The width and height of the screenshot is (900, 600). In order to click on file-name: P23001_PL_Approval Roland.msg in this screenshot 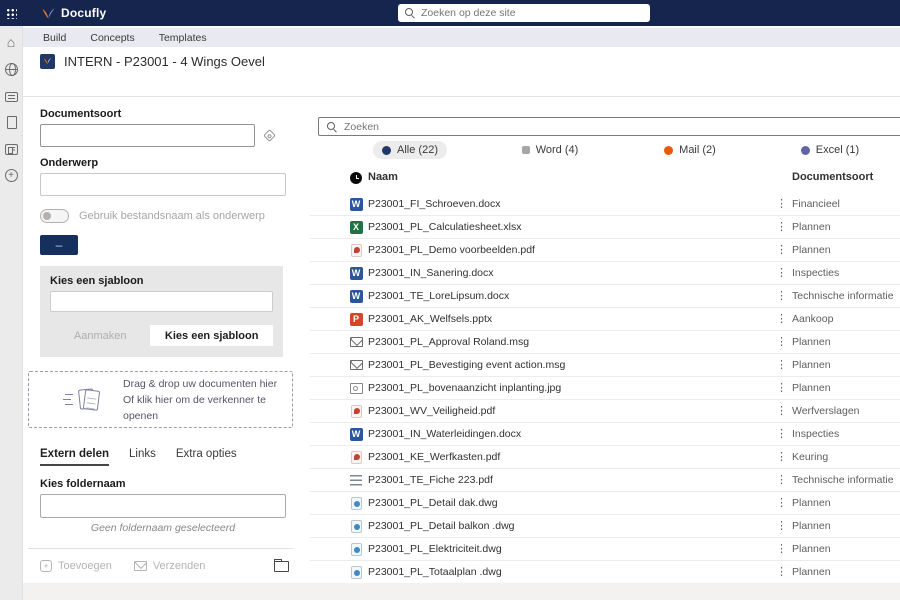, I will do `click(448, 342)`.